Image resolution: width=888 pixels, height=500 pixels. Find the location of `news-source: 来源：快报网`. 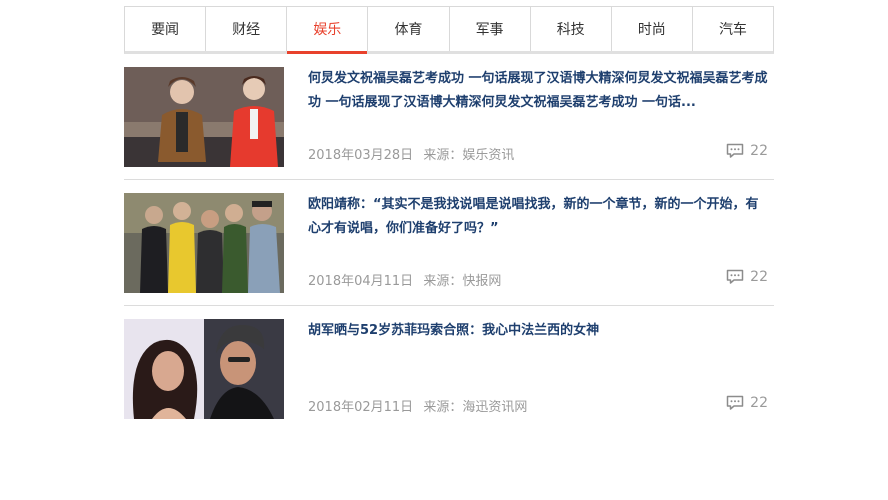

news-source: 来源：快报网 is located at coordinates (462, 281).